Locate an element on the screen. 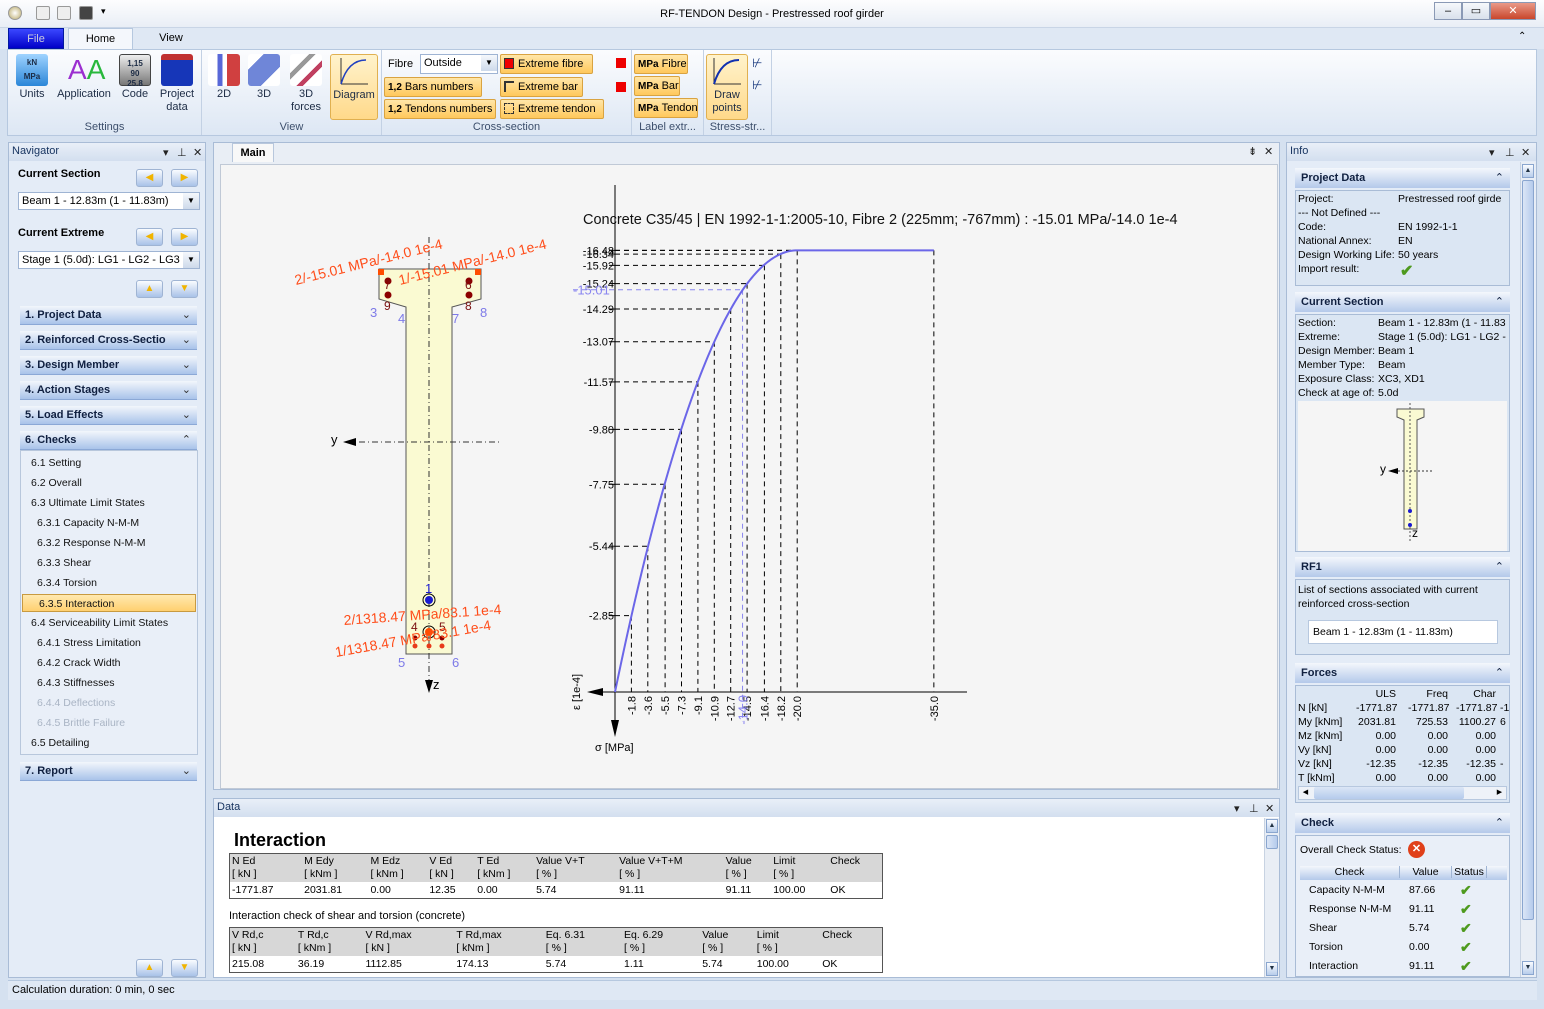 Image resolution: width=1544 pixels, height=1009 pixels. nav-item: 6.3.1 Capacity N-M-M is located at coordinates (108, 523).